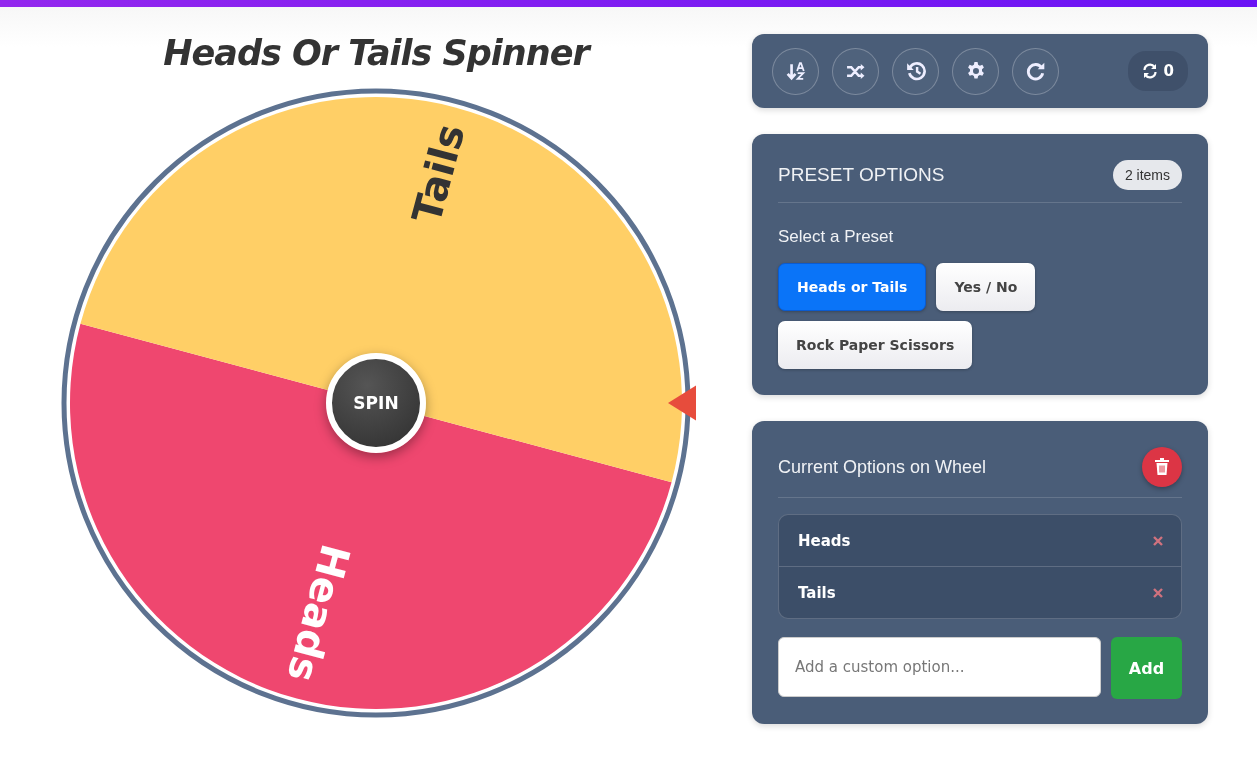  What do you see at coordinates (986, 287) in the screenshot?
I see `preset-button: Yes / No` at bounding box center [986, 287].